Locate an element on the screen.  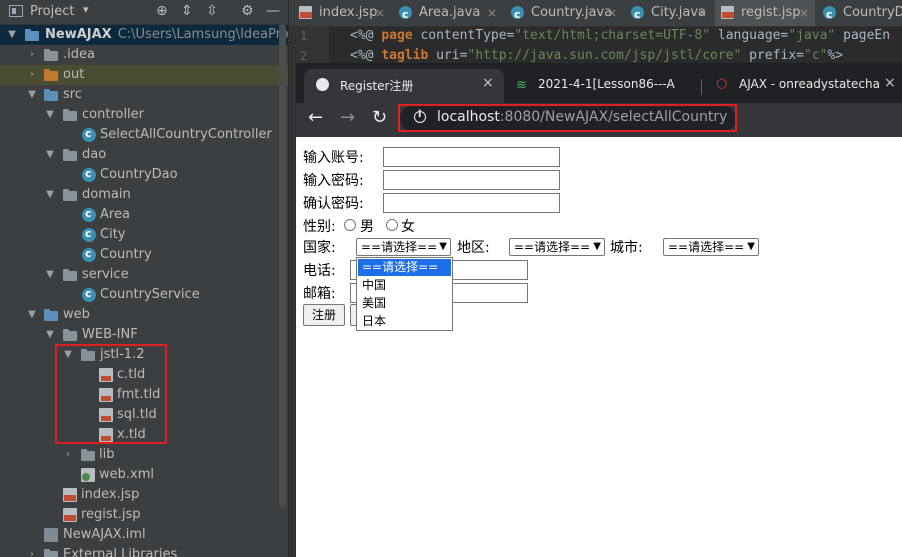
tab-area-java: Area.java × is located at coordinates (448, 14).